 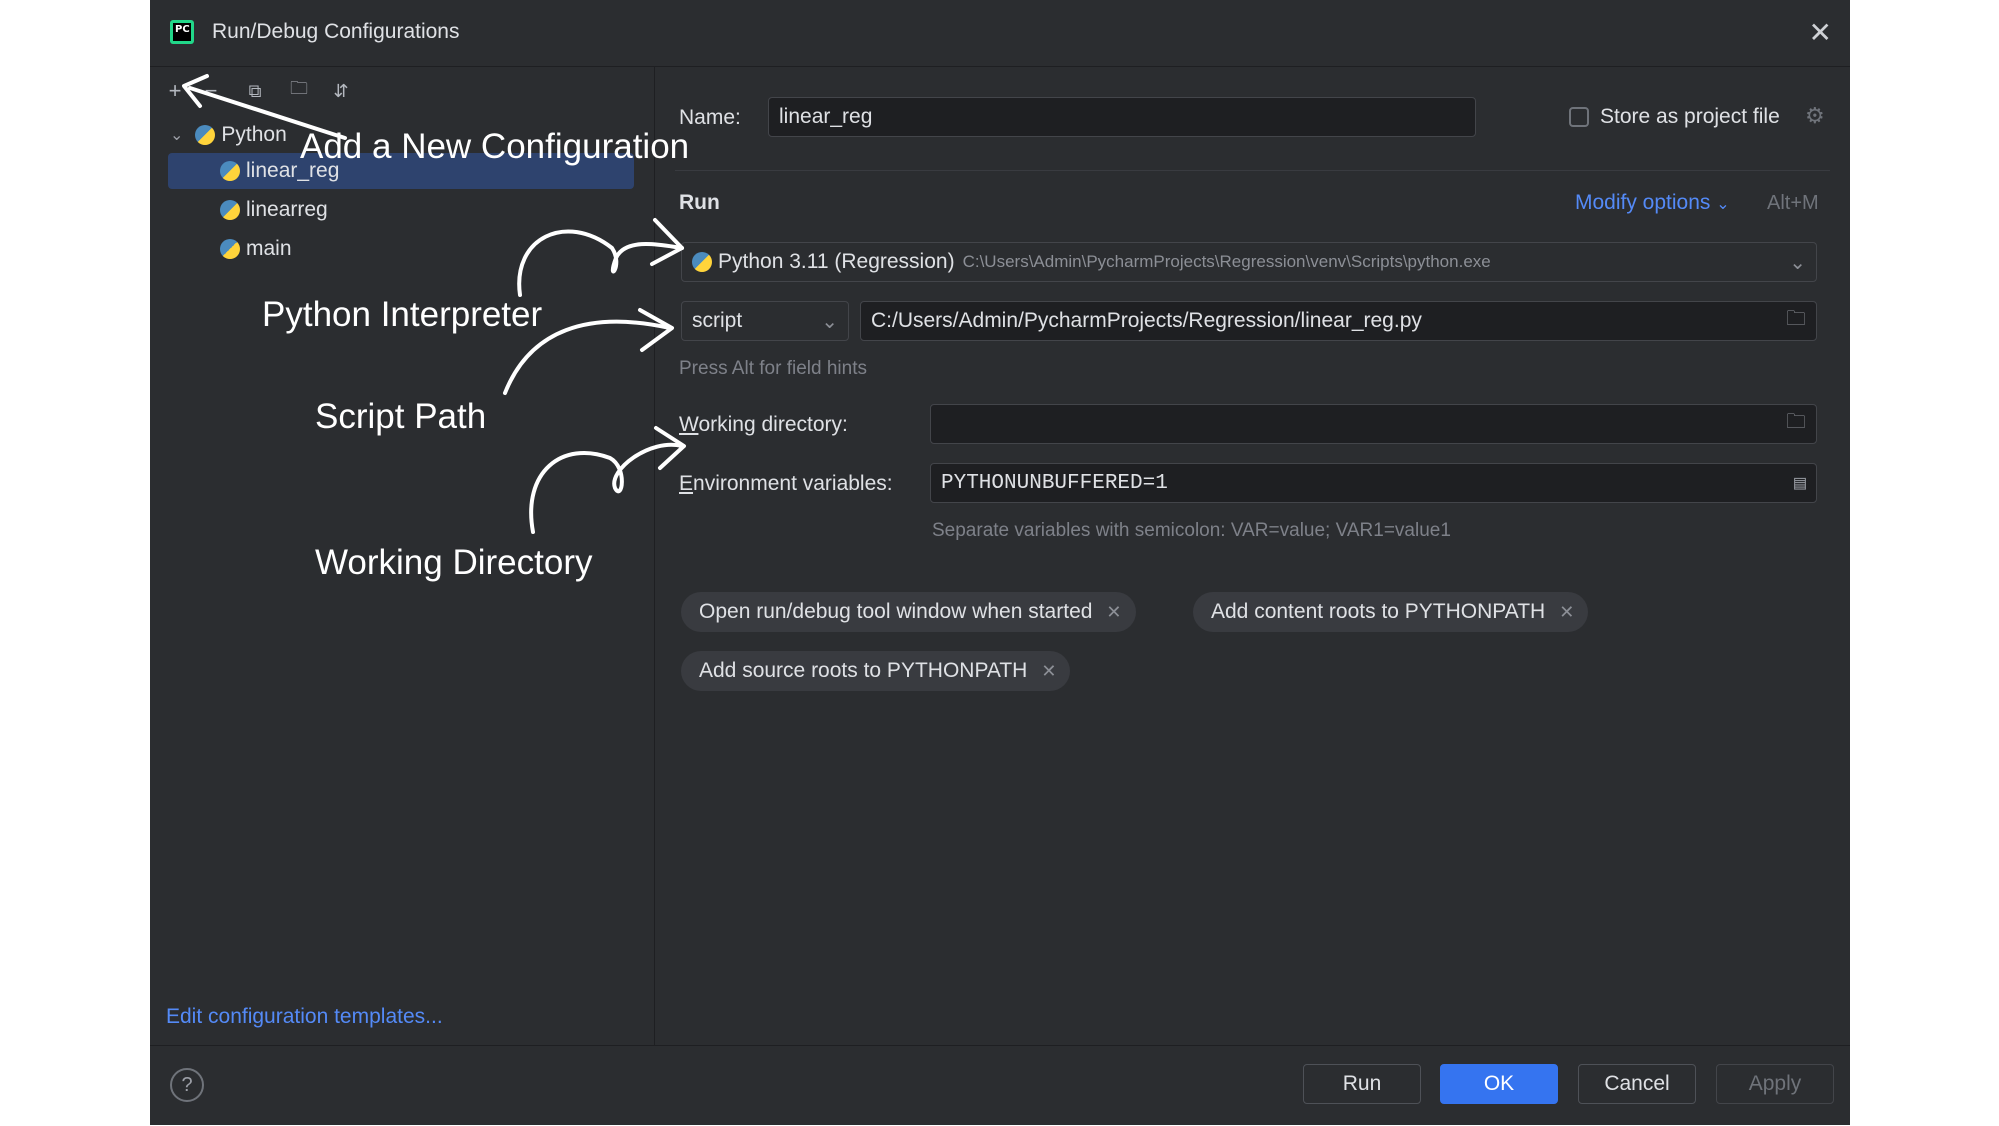 I want to click on gear-icon: ⚙, so click(x=1815, y=116).